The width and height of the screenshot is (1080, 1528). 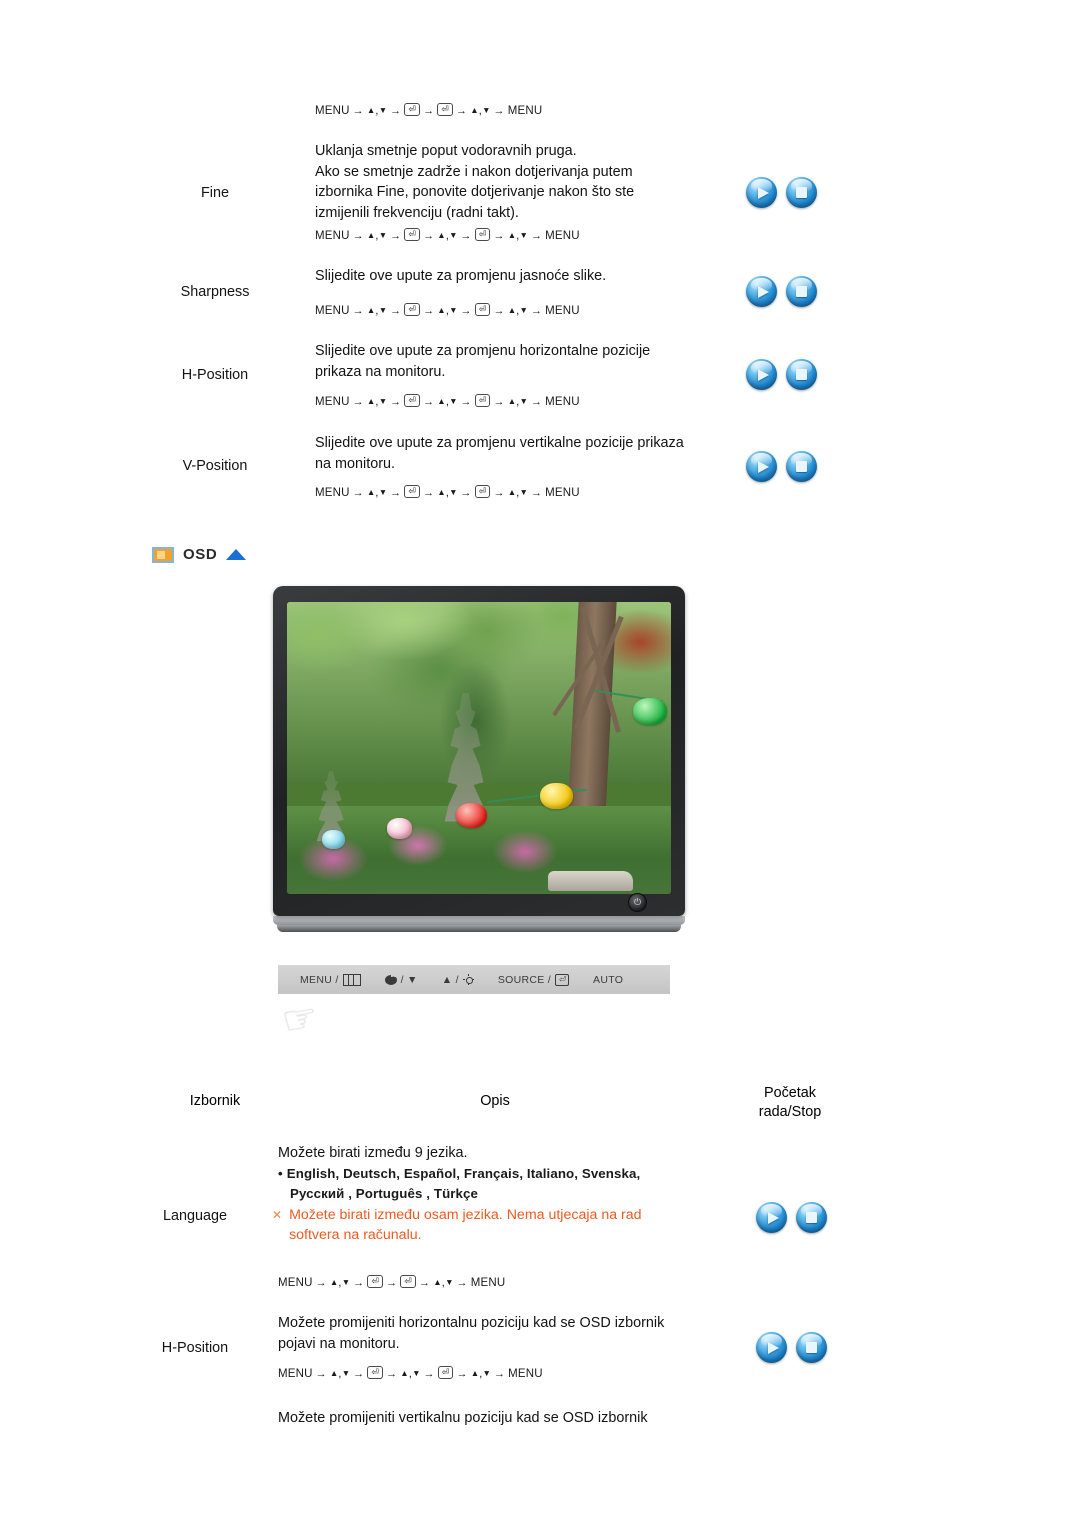 I want to click on control-label-brightness: ▲ /, so click(x=450, y=979).